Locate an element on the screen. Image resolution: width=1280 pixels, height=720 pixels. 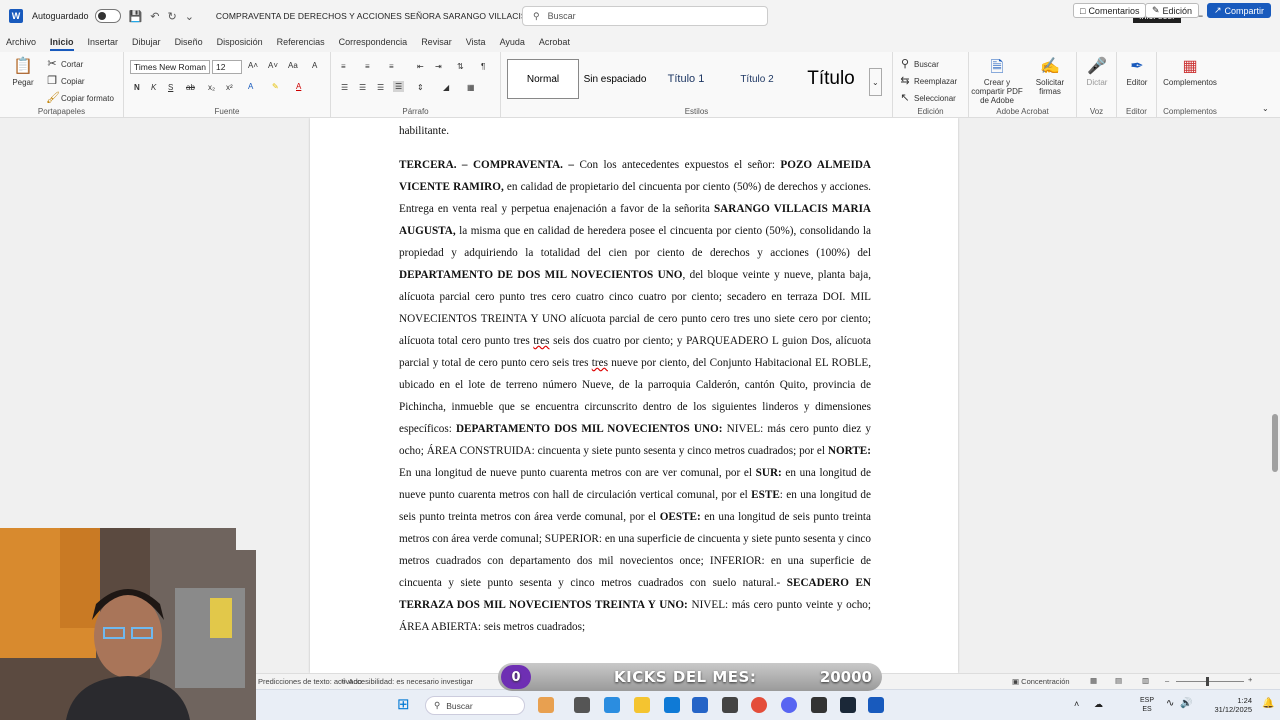
print-layout-icon: ▤ is located at coordinates (1118, 680).